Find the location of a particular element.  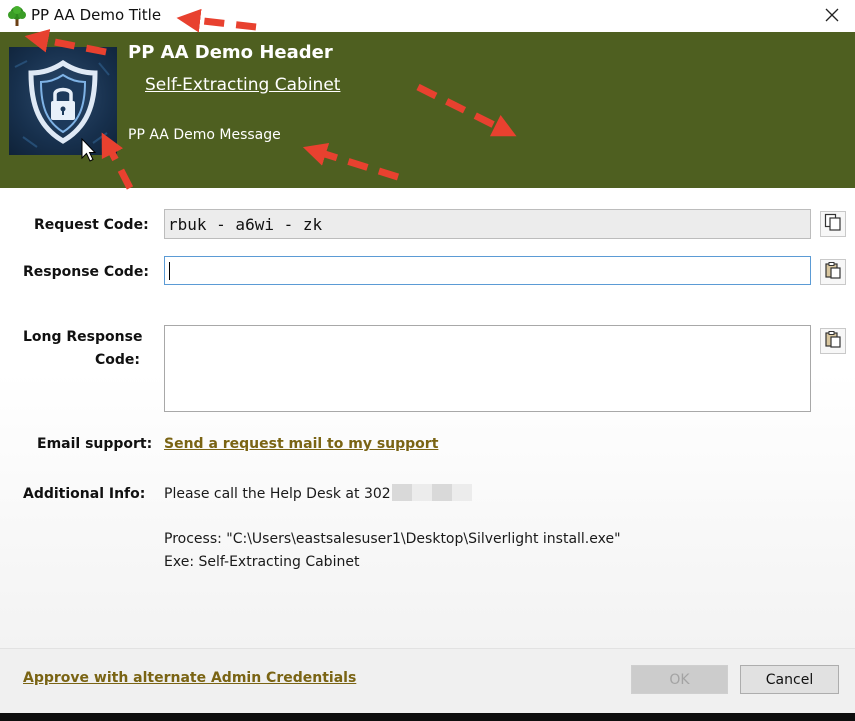

copy-icon is located at coordinates (833, 224).